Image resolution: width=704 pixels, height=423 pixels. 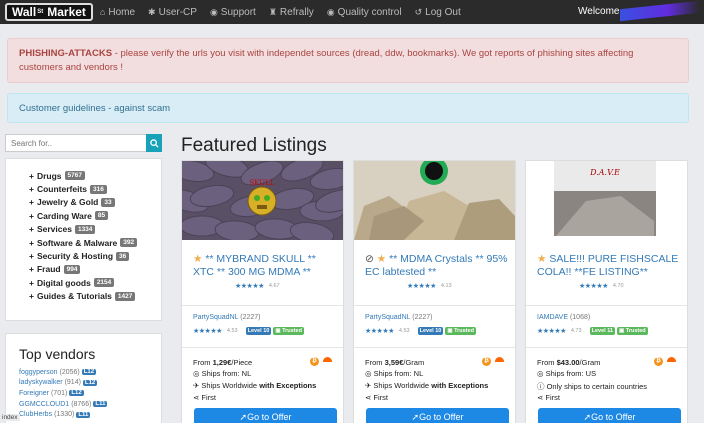 I want to click on vendor-link: ladyskywalker, so click(x=41, y=382).